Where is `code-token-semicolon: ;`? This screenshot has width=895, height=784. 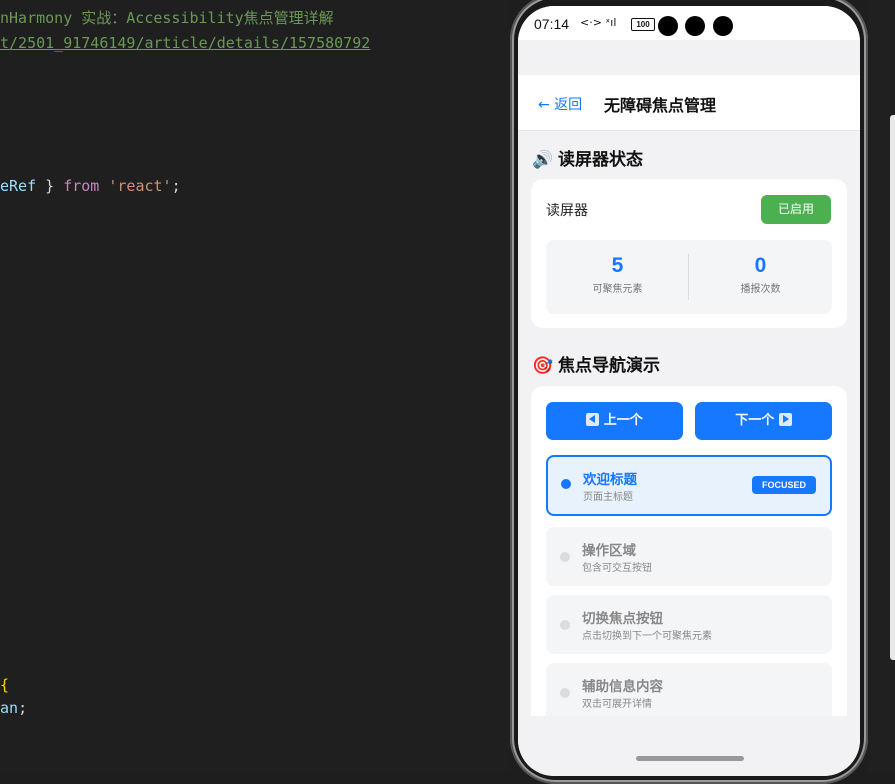
code-token-semicolon: ; is located at coordinates (176, 186).